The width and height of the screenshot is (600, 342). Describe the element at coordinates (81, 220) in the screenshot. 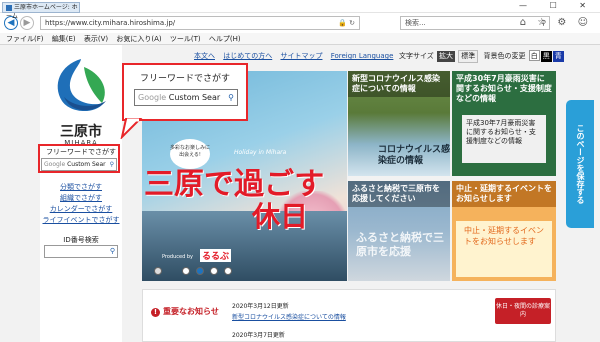

I see `link-life-event-search: ライフイベントでさがす` at that location.